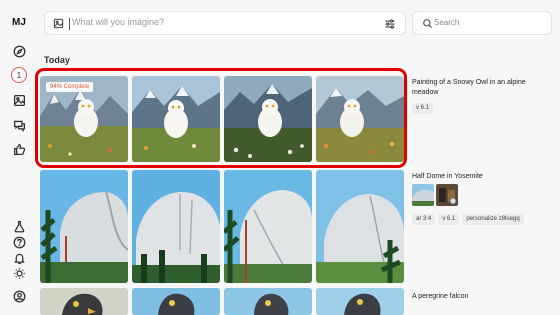  Describe the element at coordinates (446, 22) in the screenshot. I see `search-input: Search` at that location.